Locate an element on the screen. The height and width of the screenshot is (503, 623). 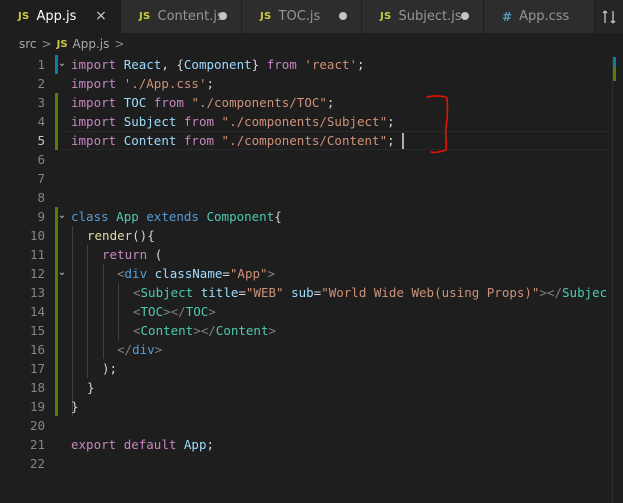
code-line: 3 import TOC from "./components/TOC"; is located at coordinates (311, 102).